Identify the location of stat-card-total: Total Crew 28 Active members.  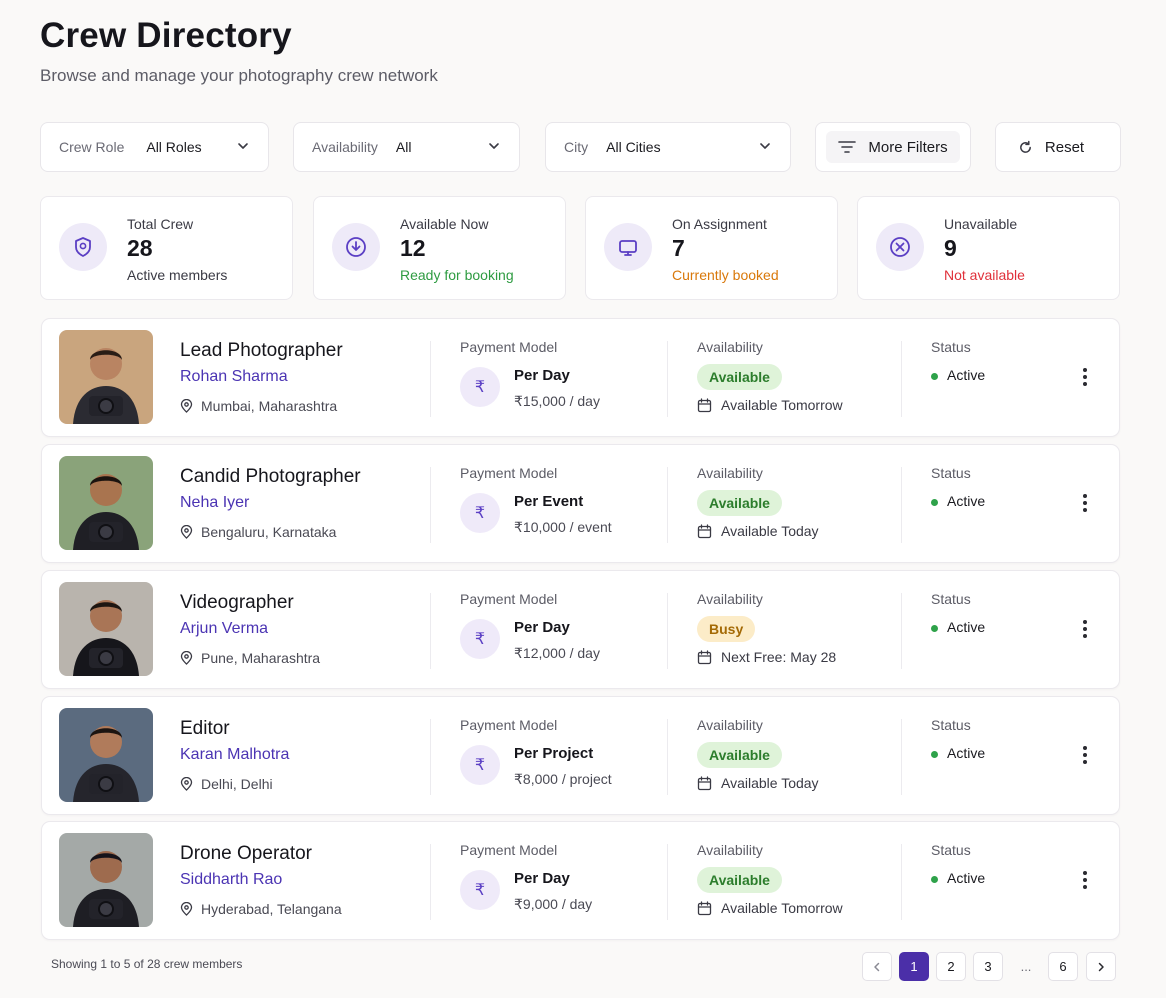
(166, 248).